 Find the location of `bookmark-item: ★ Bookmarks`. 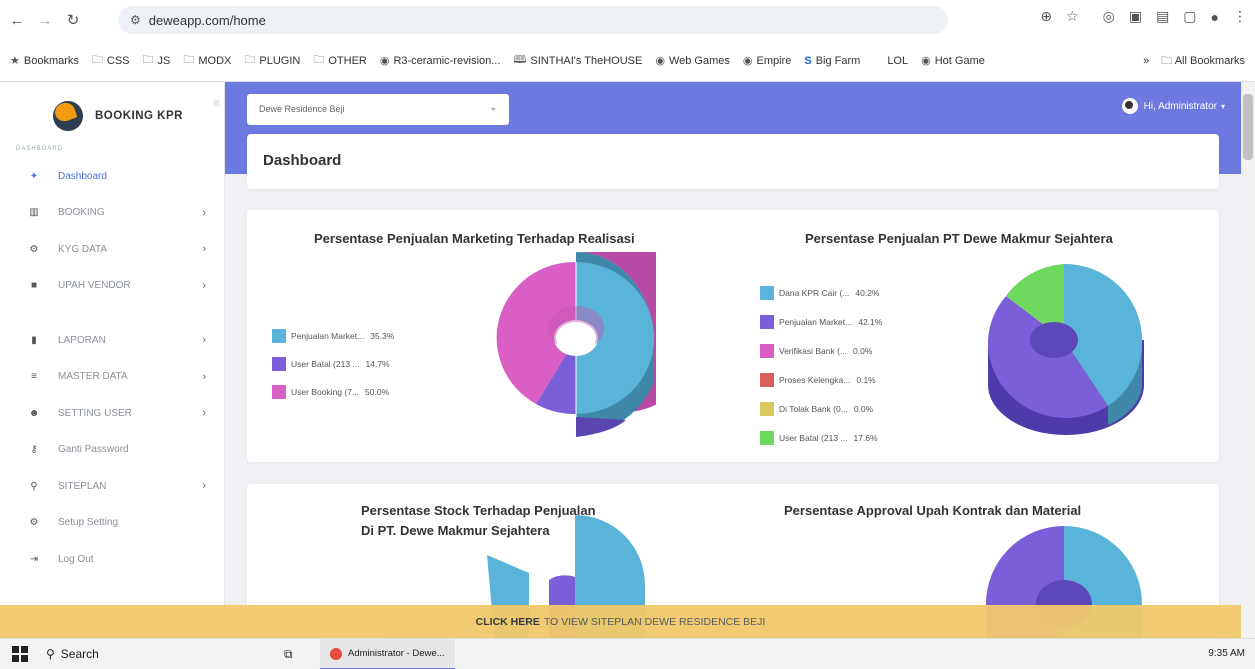

bookmark-item: ★ Bookmarks is located at coordinates (44, 61).